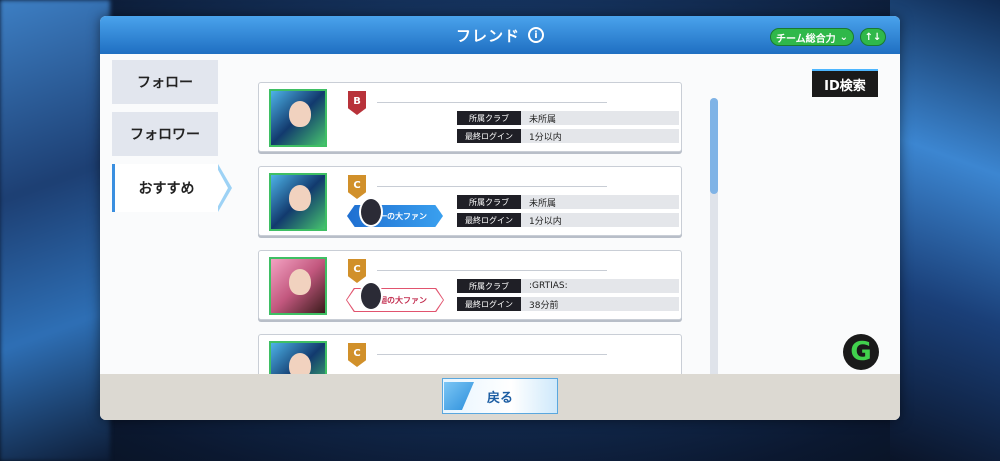 The image size is (1000, 461). Describe the element at coordinates (861, 352) in the screenshot. I see `refresh-icon: G` at that location.